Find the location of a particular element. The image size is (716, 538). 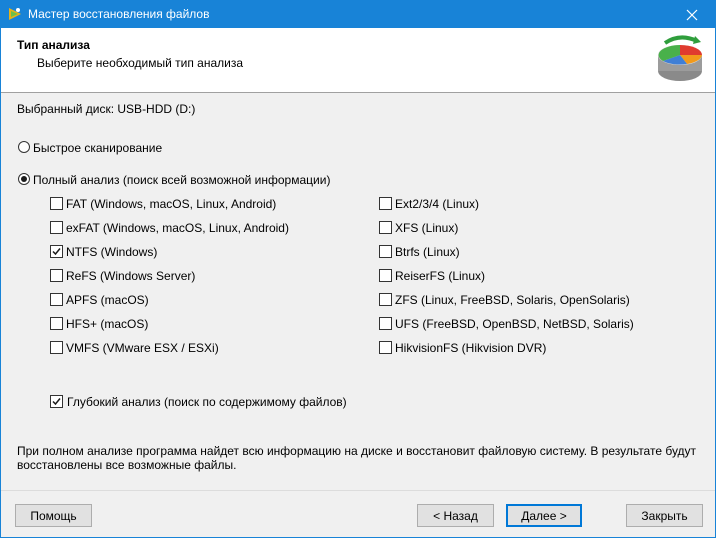

help-button: Помощь is located at coordinates (53, 515).